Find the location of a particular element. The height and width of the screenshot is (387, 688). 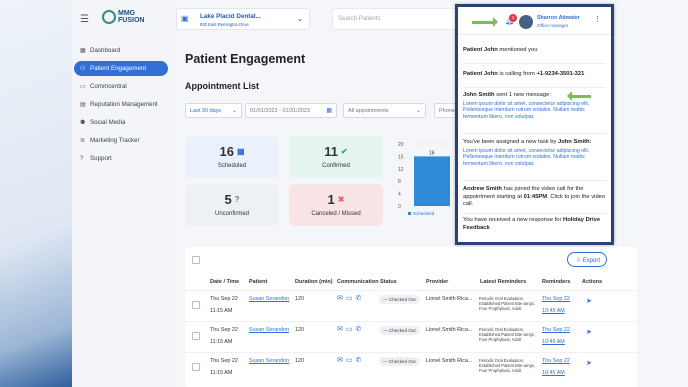

logo: MMG FUSION is located at coordinates (123, 17).